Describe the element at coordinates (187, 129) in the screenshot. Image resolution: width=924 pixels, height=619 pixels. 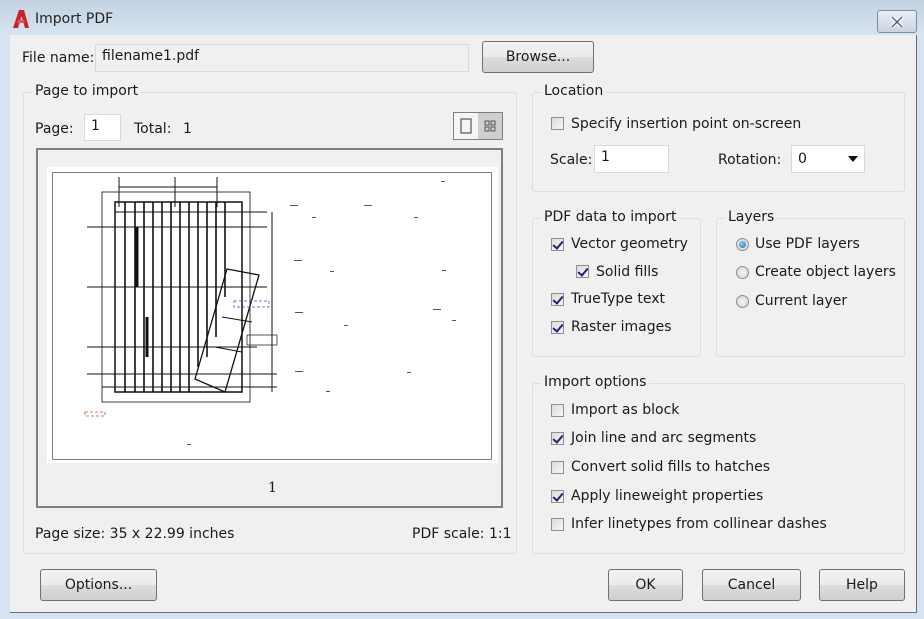
I see `total-value: 1` at that location.